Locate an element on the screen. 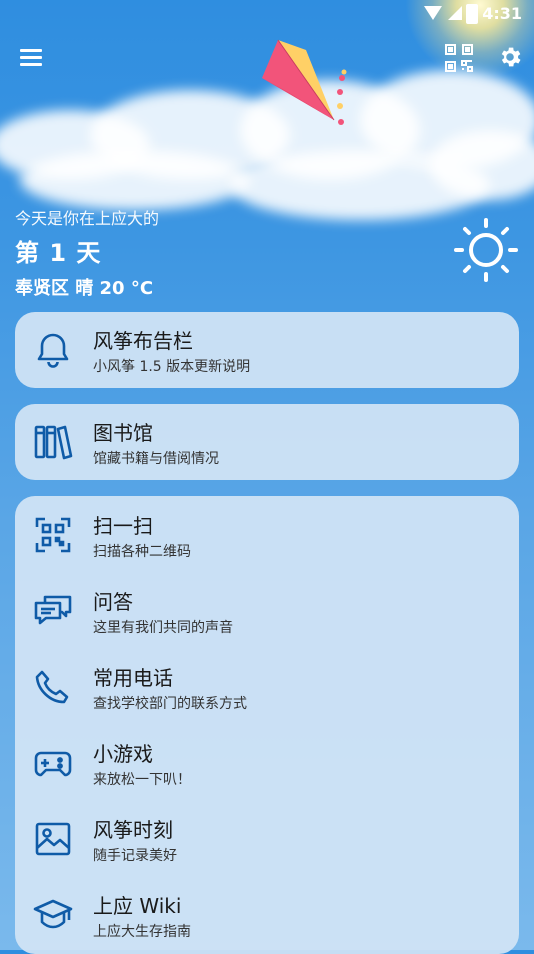  list-item-title: 小游戏 is located at coordinates (123, 754).